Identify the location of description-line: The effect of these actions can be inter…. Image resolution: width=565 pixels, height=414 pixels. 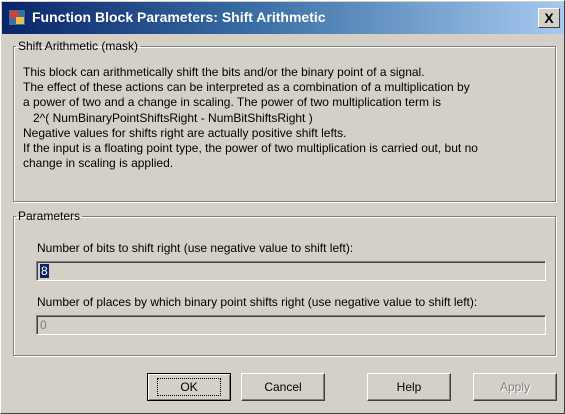
(246, 87).